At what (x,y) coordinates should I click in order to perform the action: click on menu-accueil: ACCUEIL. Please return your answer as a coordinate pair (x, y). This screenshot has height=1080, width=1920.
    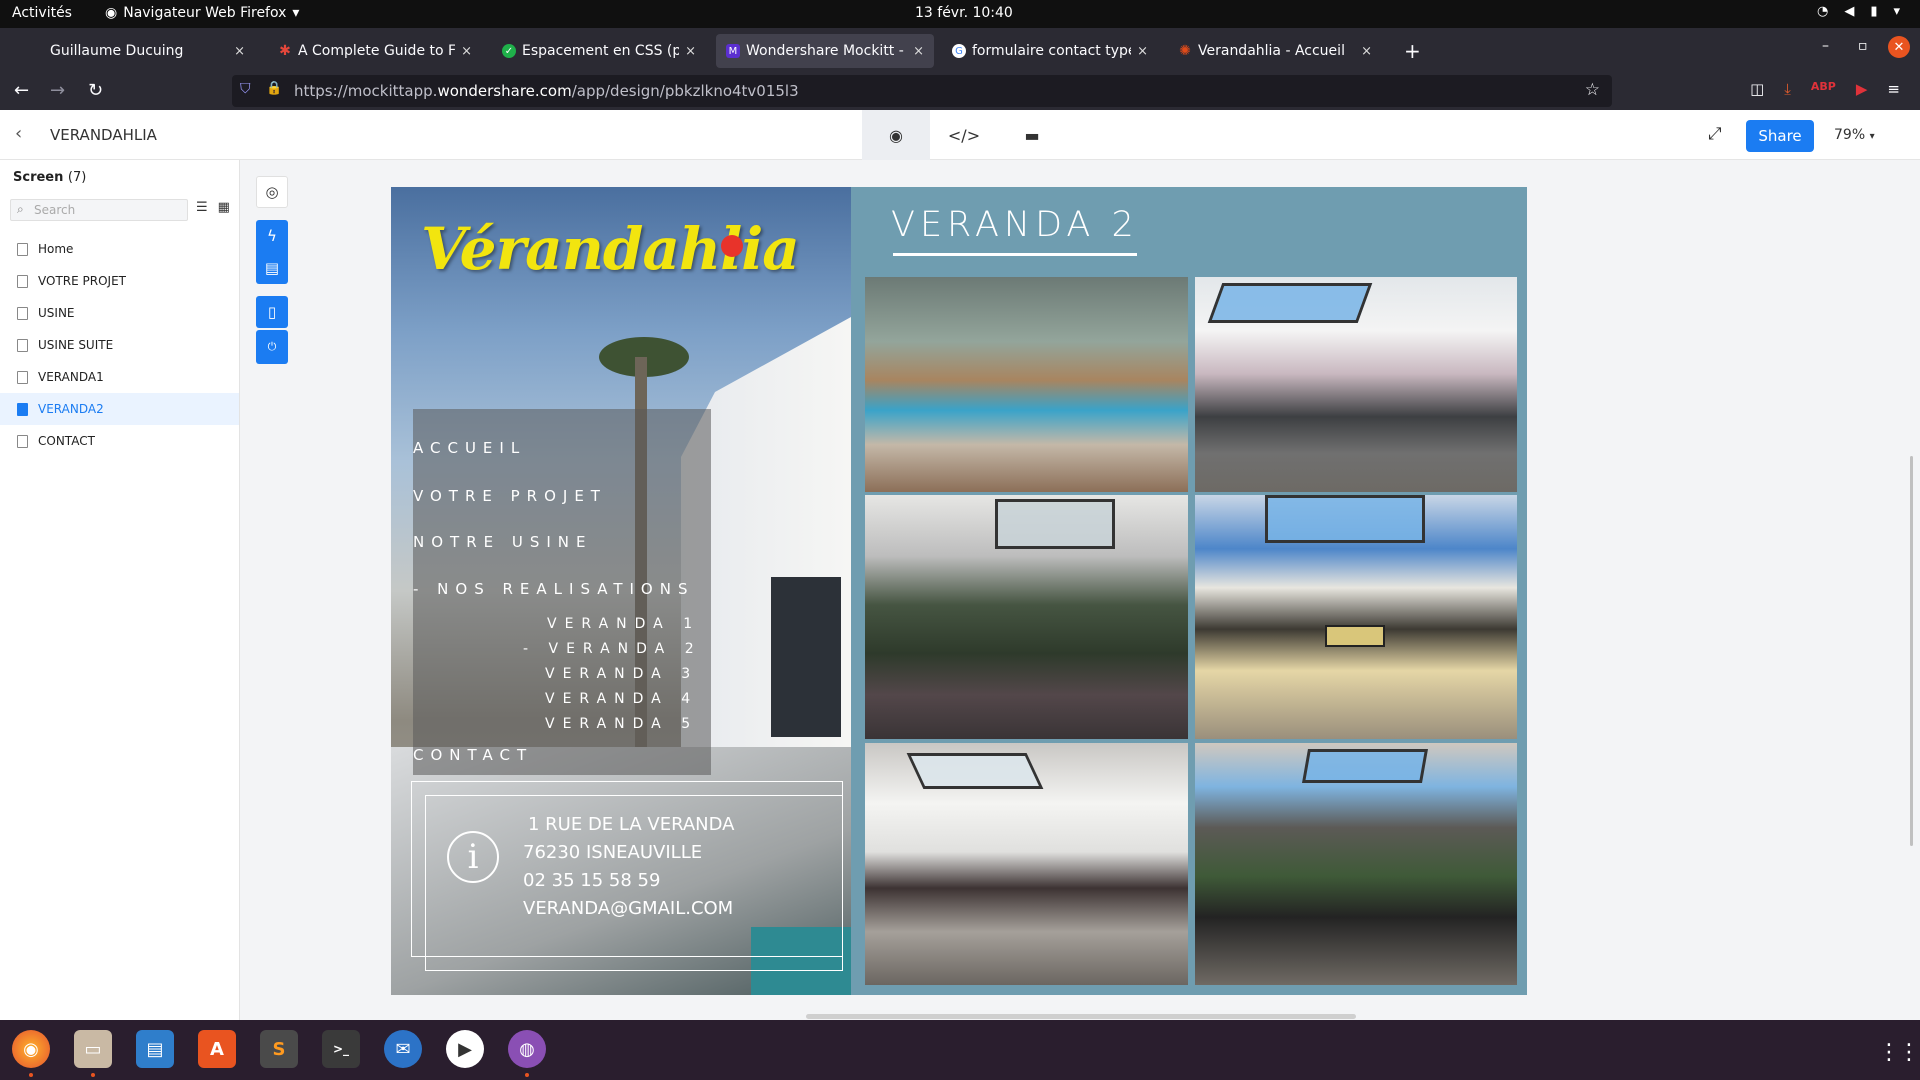
    Looking at the image, I should click on (469, 448).